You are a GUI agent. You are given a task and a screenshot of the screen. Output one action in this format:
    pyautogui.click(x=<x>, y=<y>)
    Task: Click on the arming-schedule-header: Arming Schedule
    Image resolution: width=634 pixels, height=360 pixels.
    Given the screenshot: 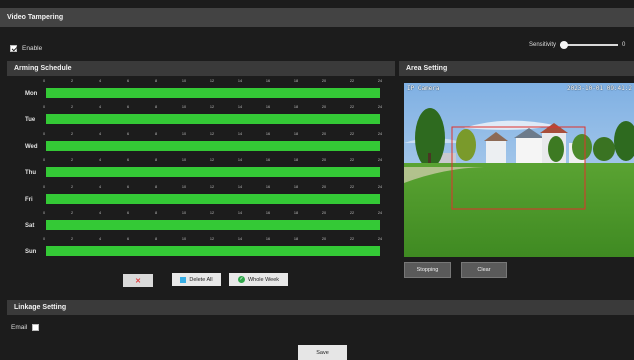 What is the action you would take?
    pyautogui.click(x=201, y=68)
    